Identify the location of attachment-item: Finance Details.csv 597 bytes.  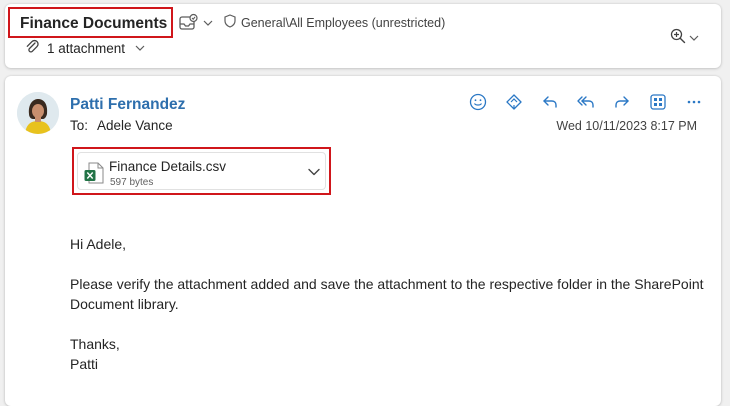
(201, 171).